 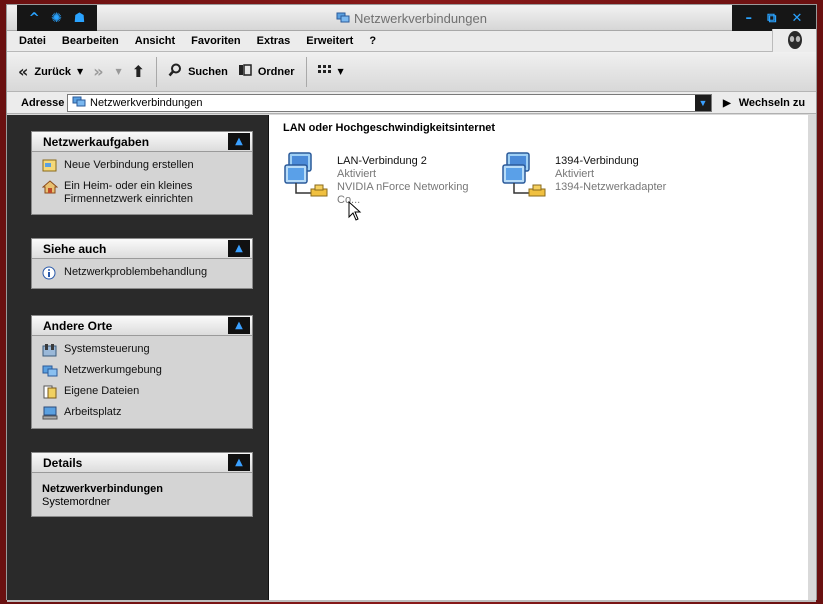 What do you see at coordinates (749, 18) in the screenshot?
I see `minimize-icon: –` at bounding box center [749, 18].